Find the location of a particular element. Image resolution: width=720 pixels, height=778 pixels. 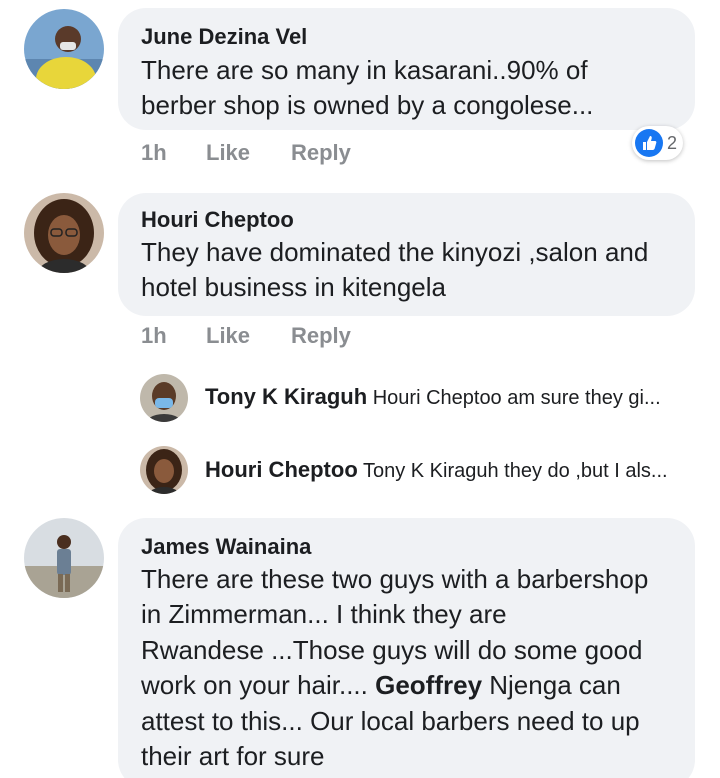

avatar-houri-small is located at coordinates (164, 470).